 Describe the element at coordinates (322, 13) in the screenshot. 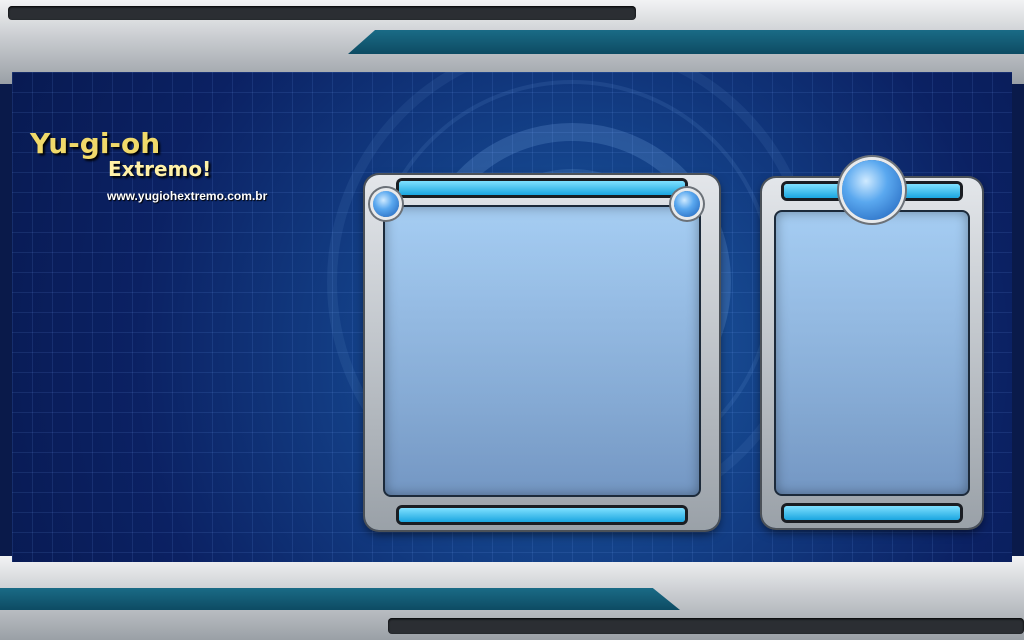

I see `top-dark-strip` at that location.